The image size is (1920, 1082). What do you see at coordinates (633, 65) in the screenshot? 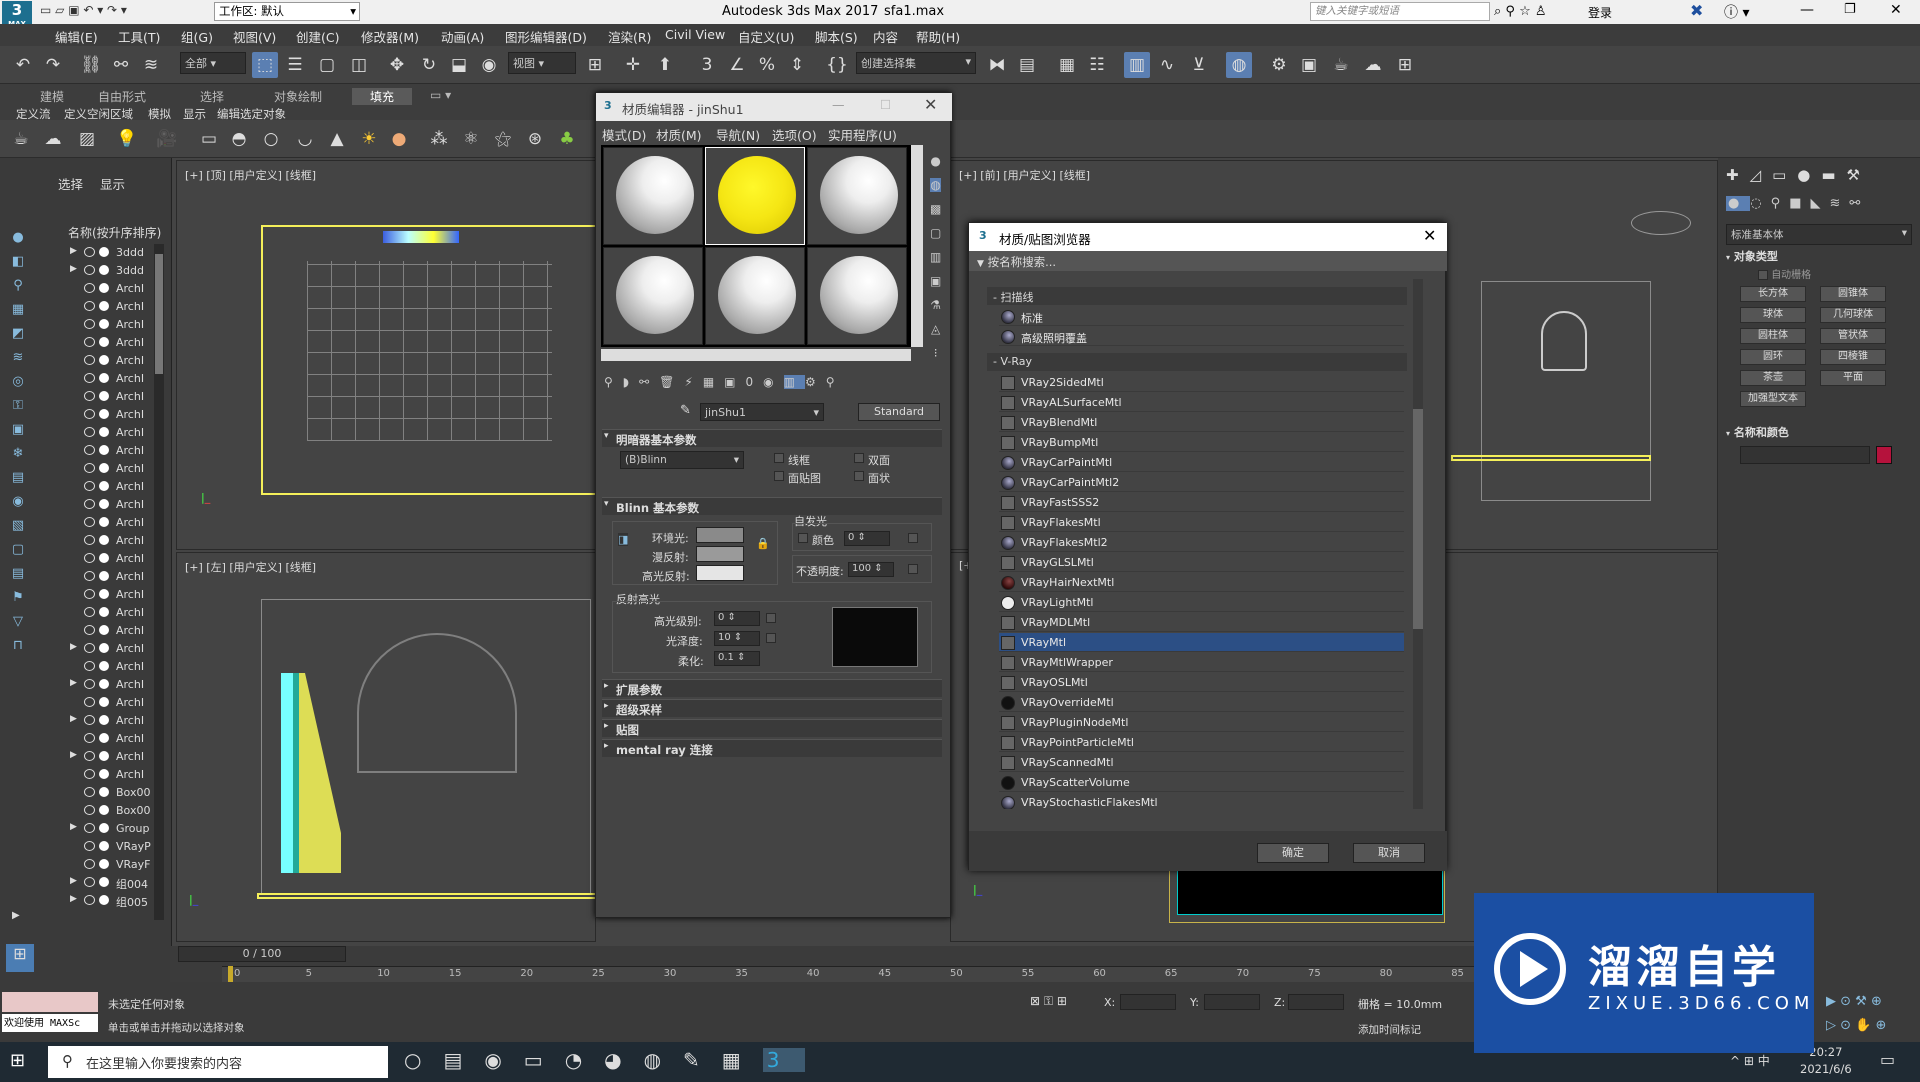
I see `select-manipulate-icon: ✛` at bounding box center [633, 65].